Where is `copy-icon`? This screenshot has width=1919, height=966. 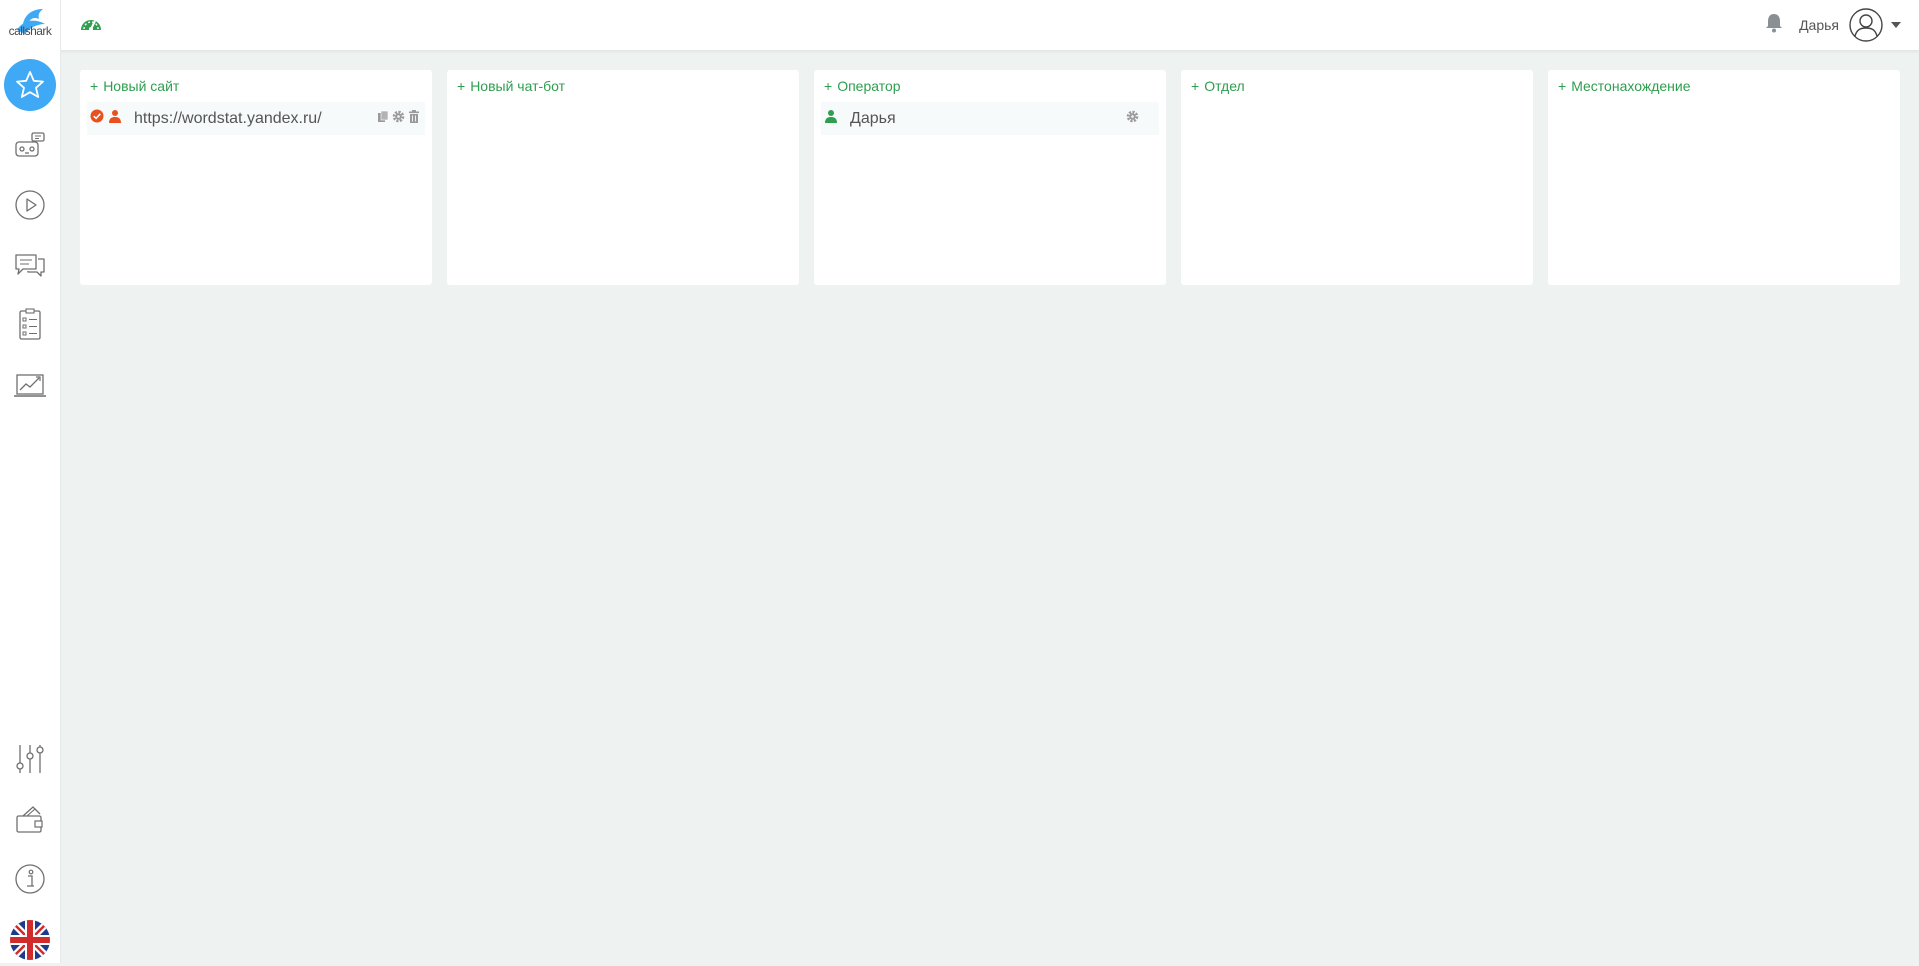
copy-icon is located at coordinates (383, 119).